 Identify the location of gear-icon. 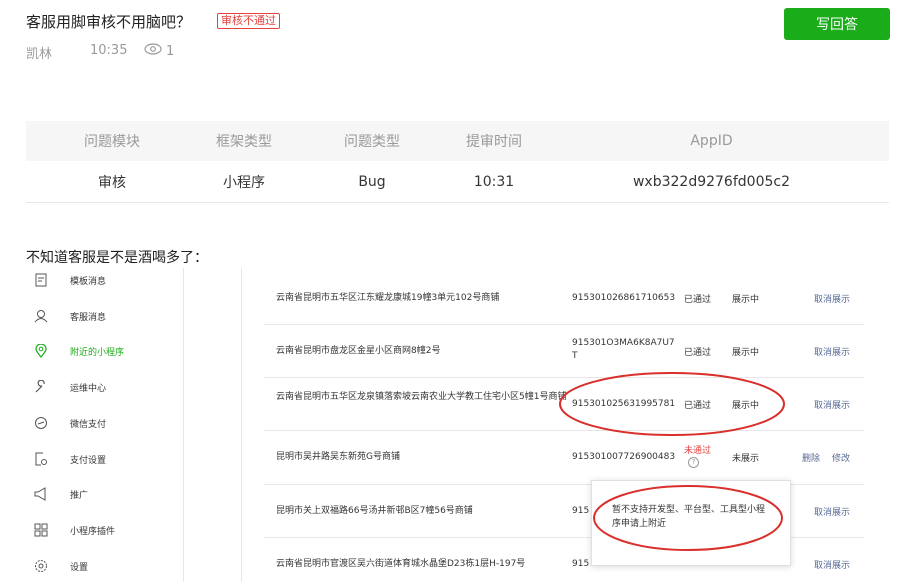
(41, 566).